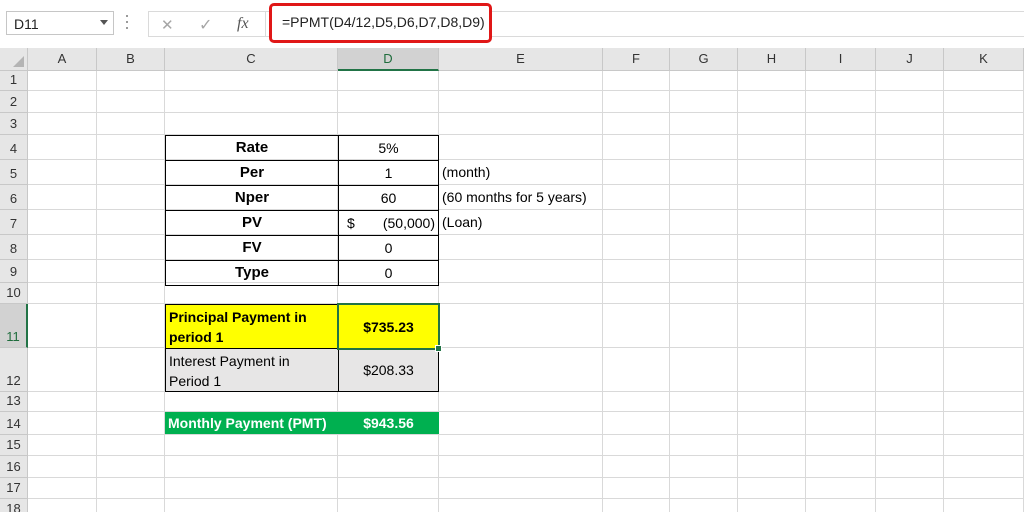  I want to click on row-number: 6, so click(13, 198).